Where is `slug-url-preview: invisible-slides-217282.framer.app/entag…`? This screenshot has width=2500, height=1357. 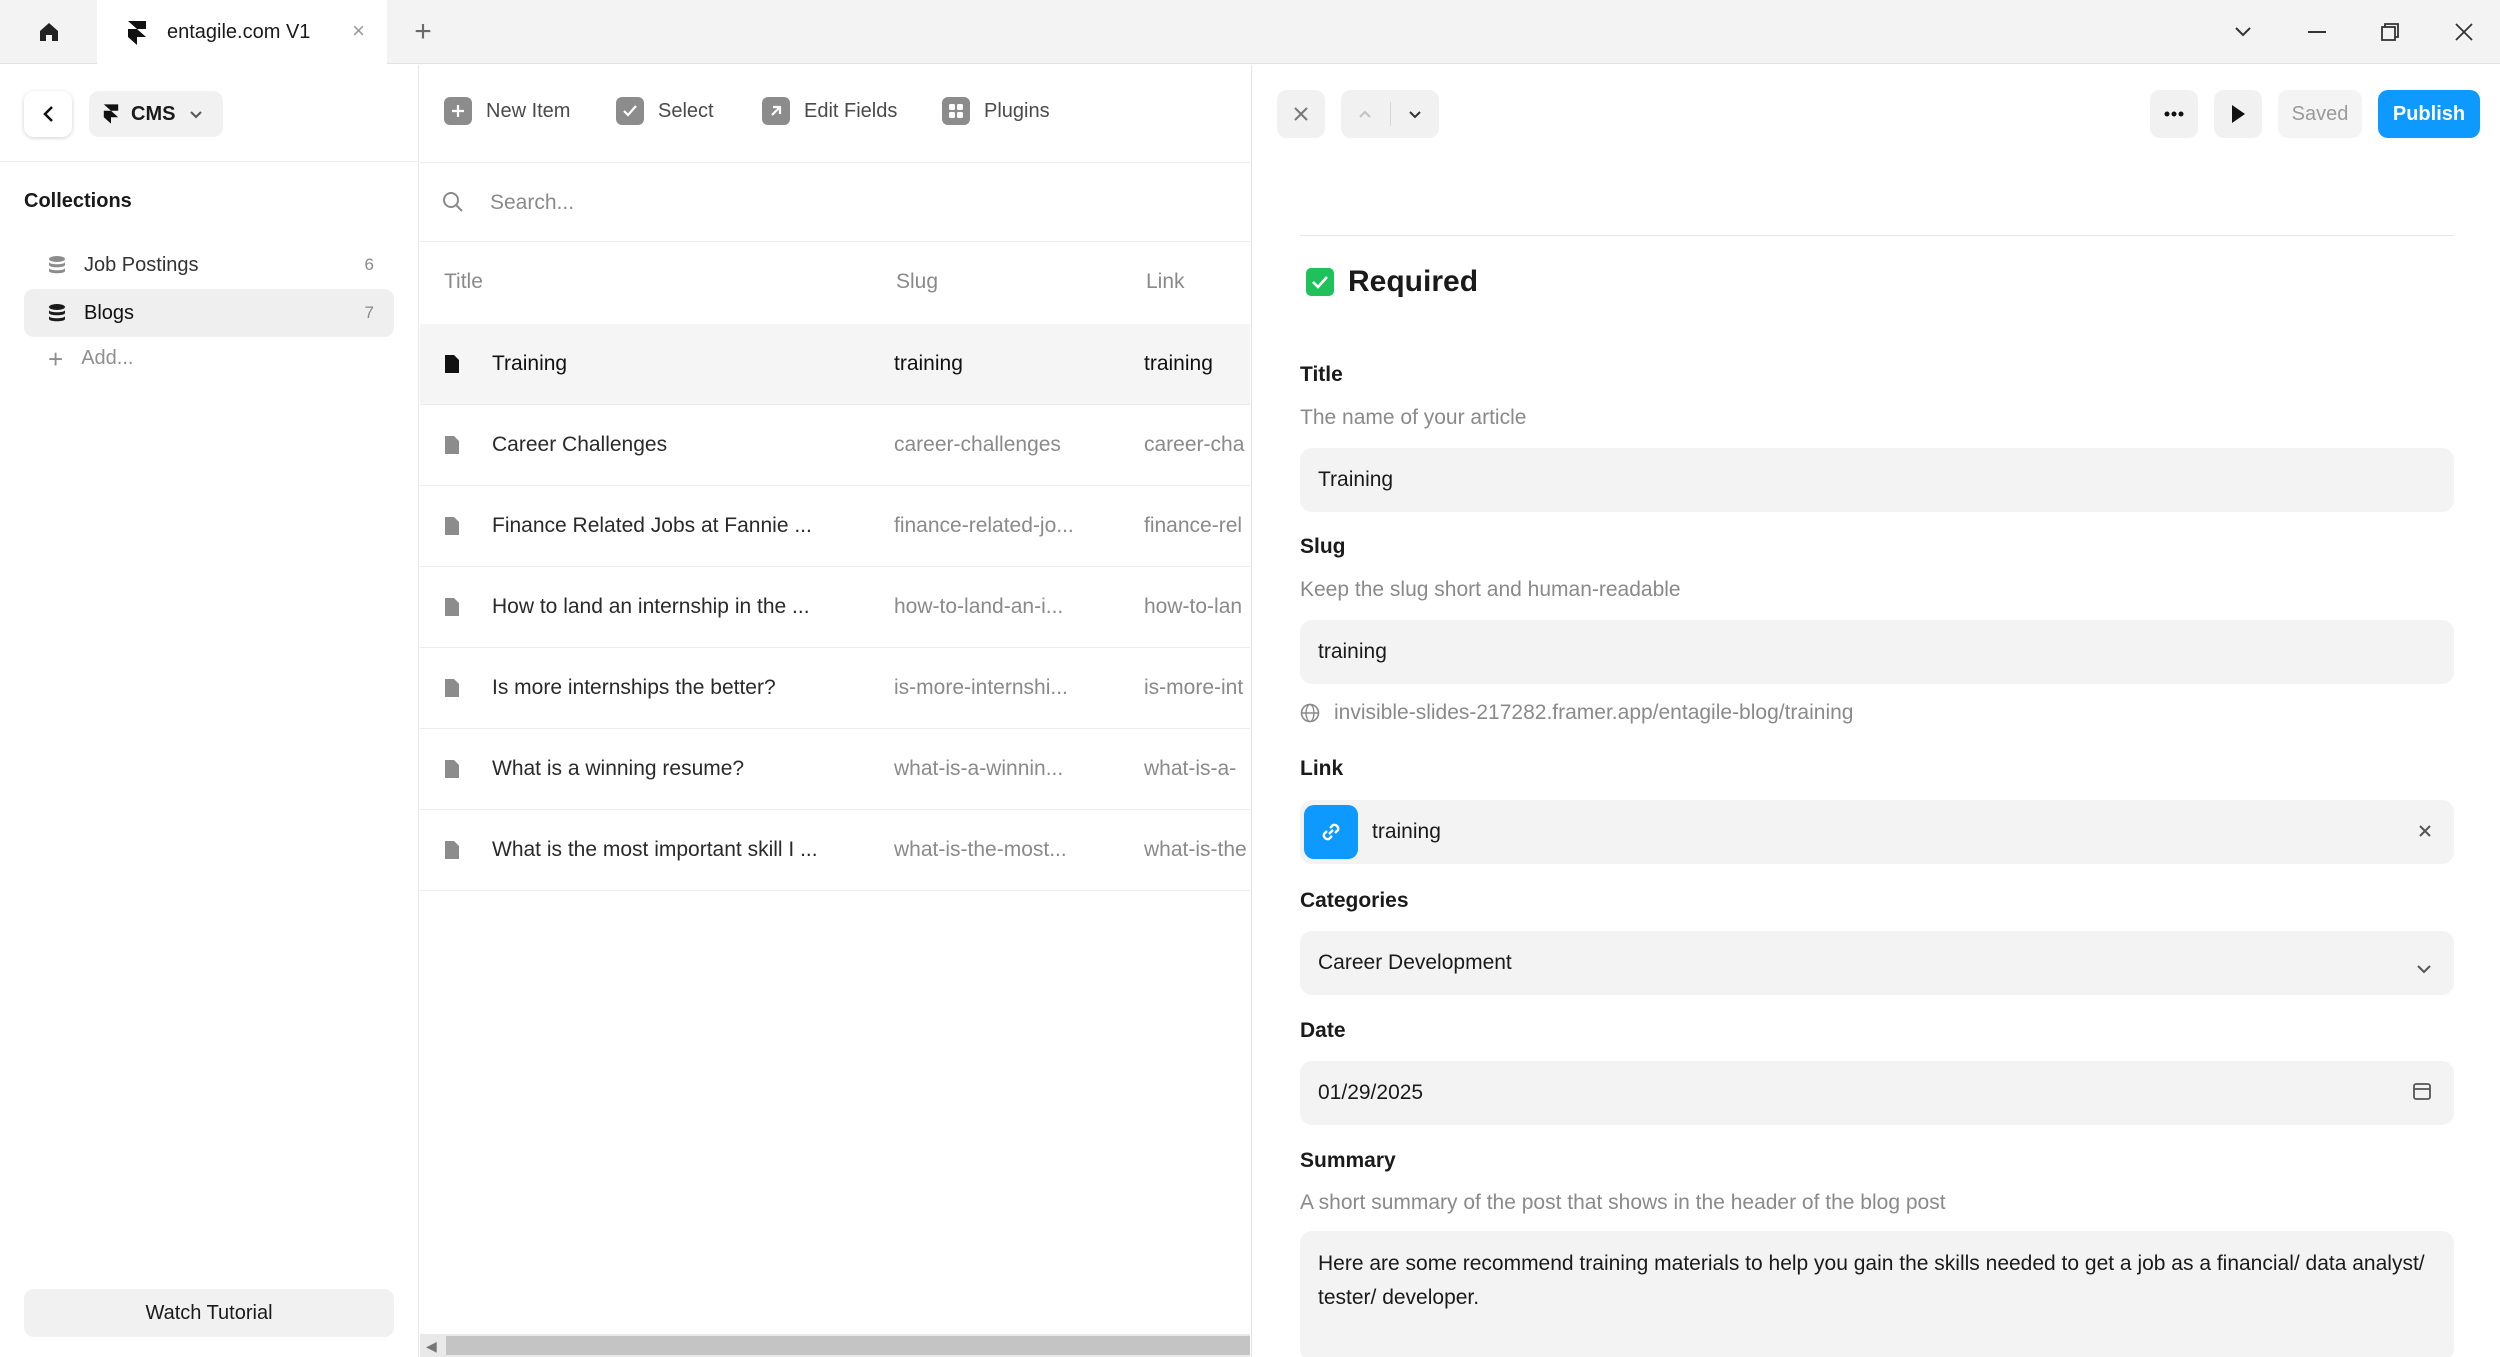
slug-url-preview: invisible-slides-217282.framer.app/entag… is located at coordinates (1576, 713).